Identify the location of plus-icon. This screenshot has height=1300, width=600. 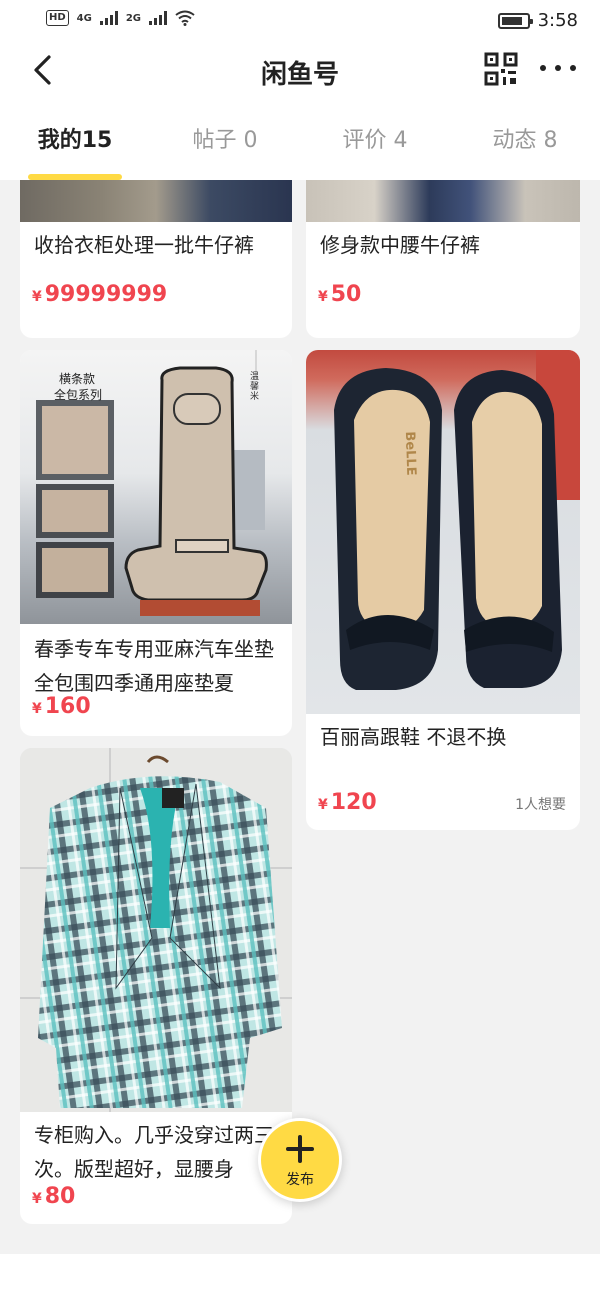
(300, 1149).